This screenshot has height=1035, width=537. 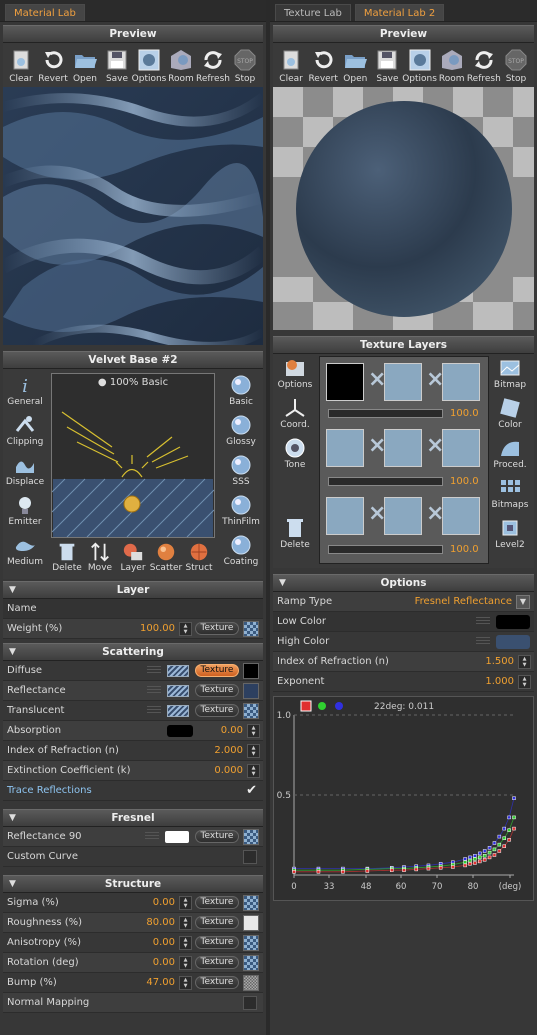 What do you see at coordinates (524, 681) in the screenshot?
I see `exponent-spinner: ▲ ▼` at bounding box center [524, 681].